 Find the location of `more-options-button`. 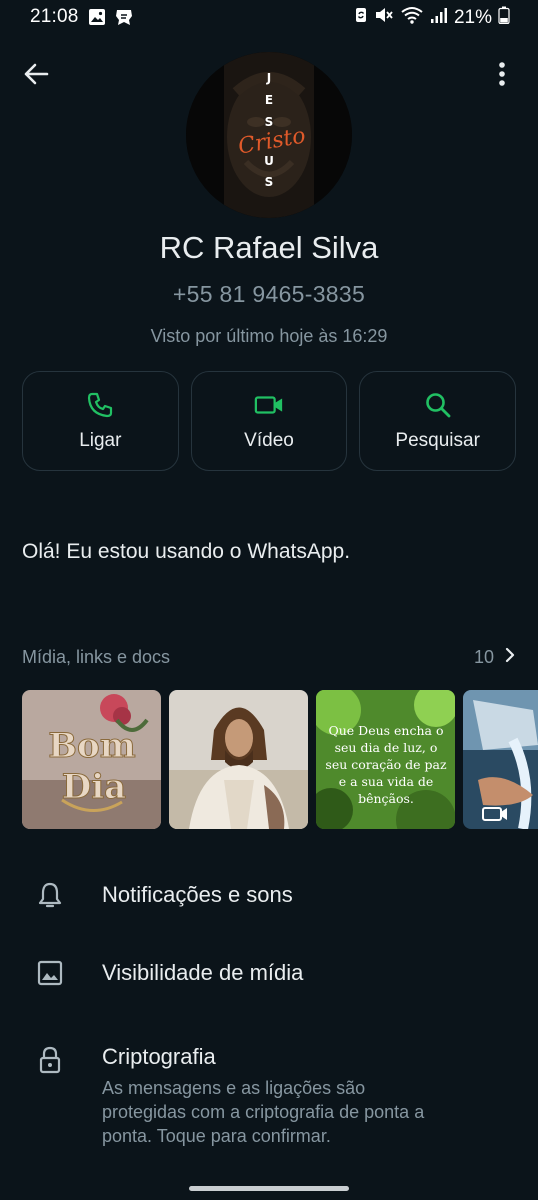

more-options-button is located at coordinates (502, 76).